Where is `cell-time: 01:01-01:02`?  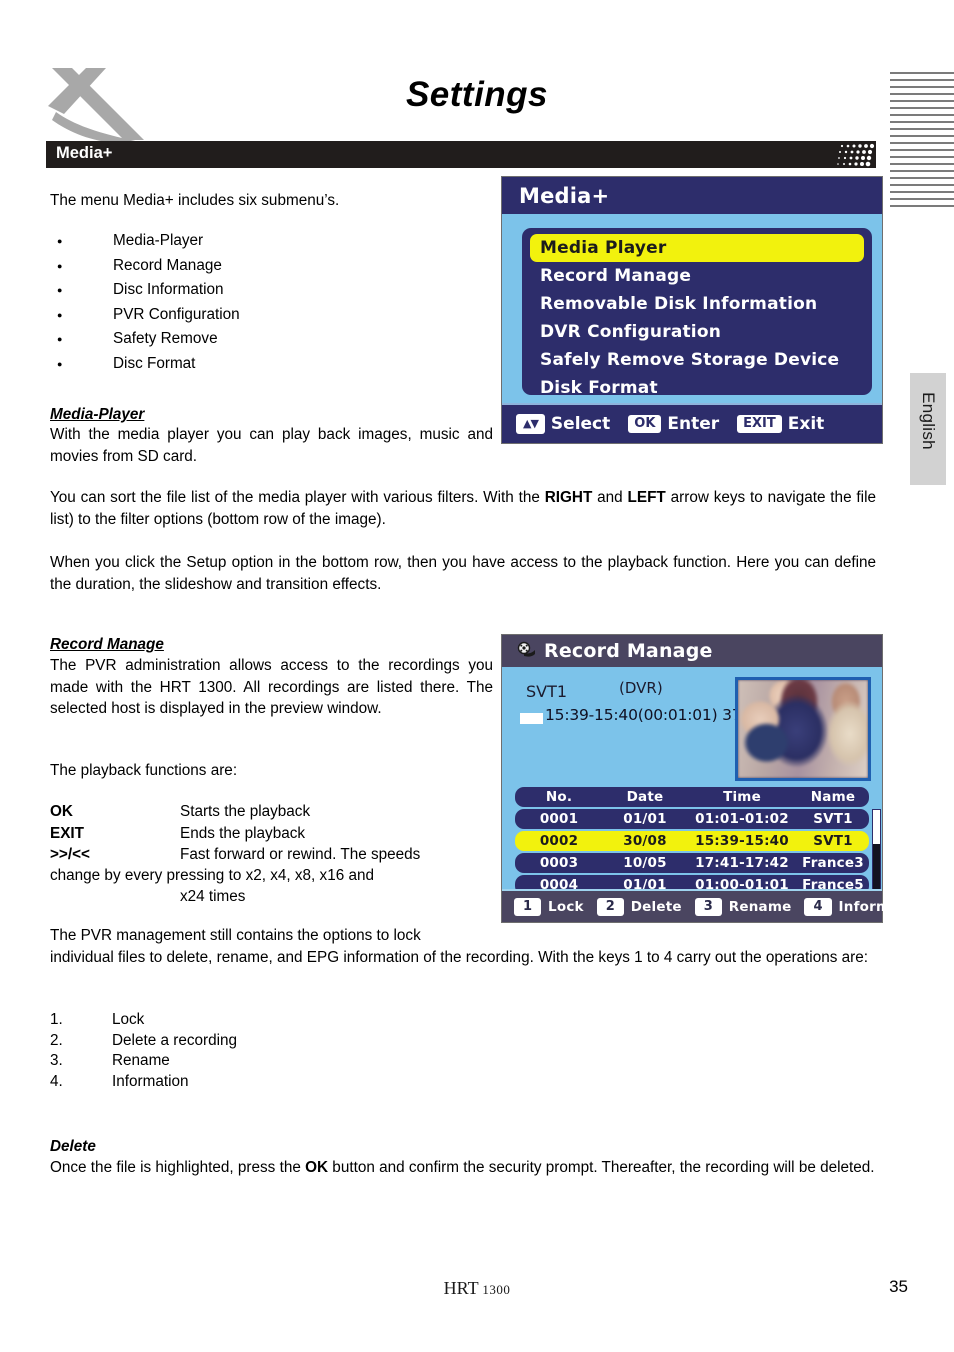 cell-time: 01:01-01:02 is located at coordinates (742, 819).